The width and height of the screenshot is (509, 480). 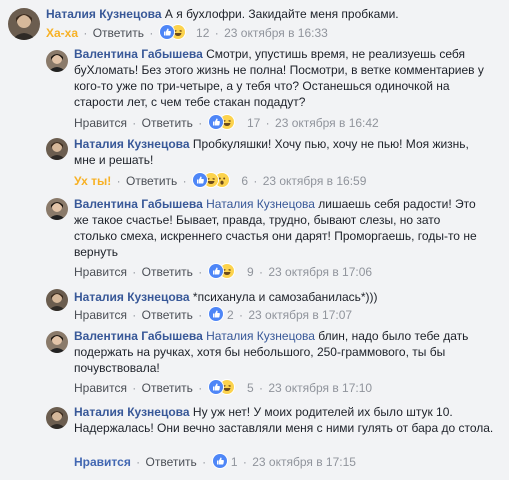 I want to click on reaction-count: 12, so click(x=203, y=33).